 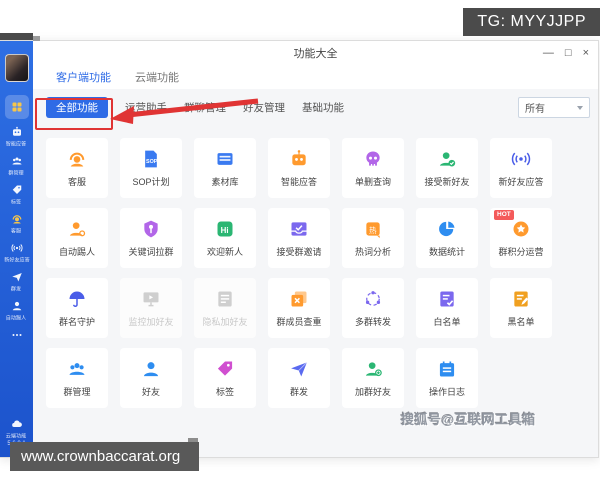 I want to click on headset-icon, so click(x=16, y=219).